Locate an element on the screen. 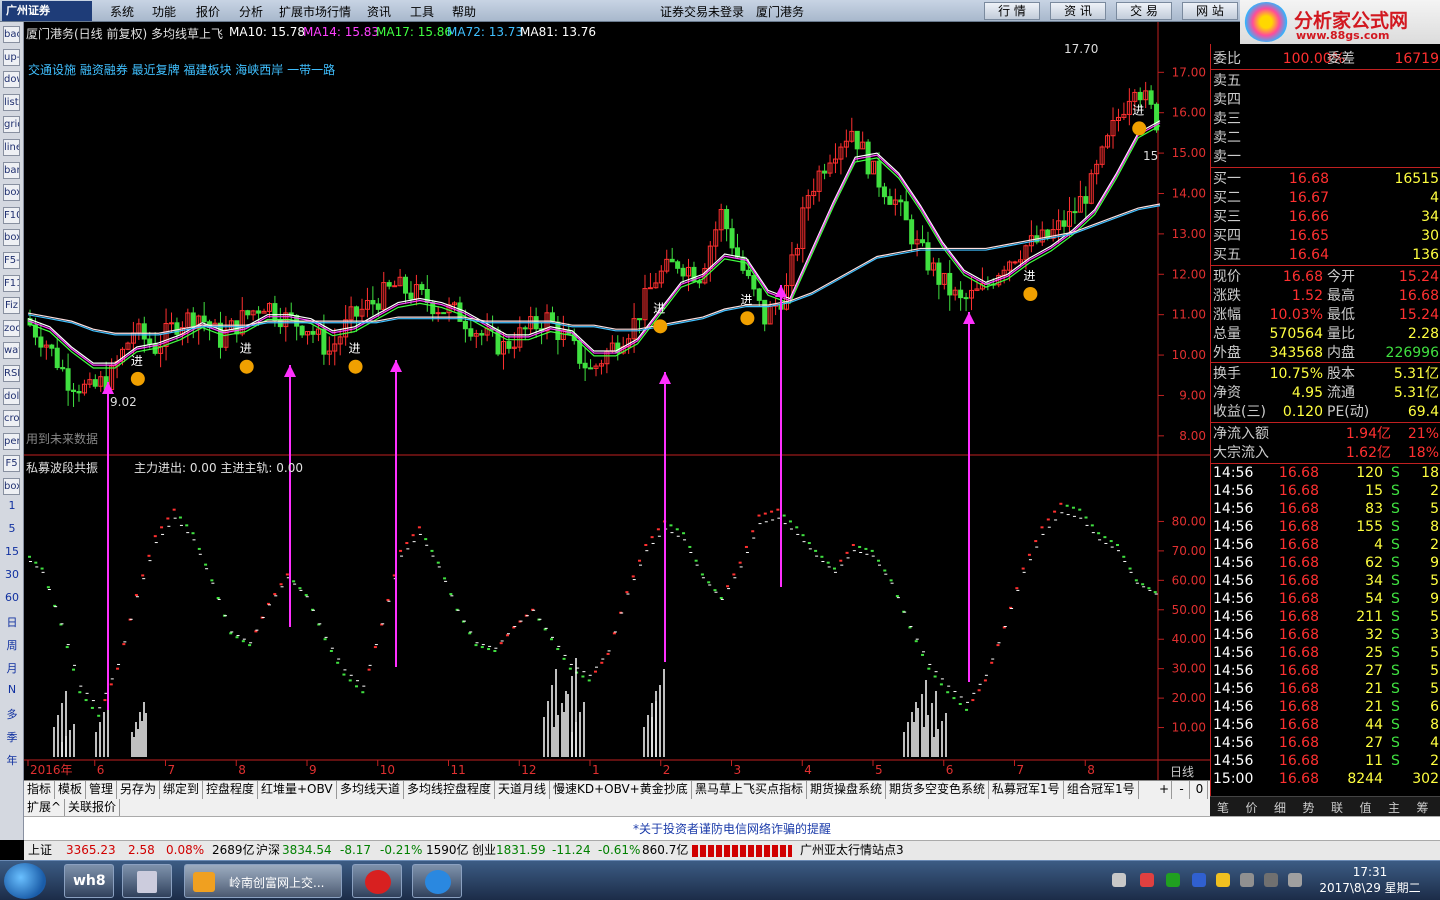  bottom-tab-7: 多均线天道 is located at coordinates (371, 790).